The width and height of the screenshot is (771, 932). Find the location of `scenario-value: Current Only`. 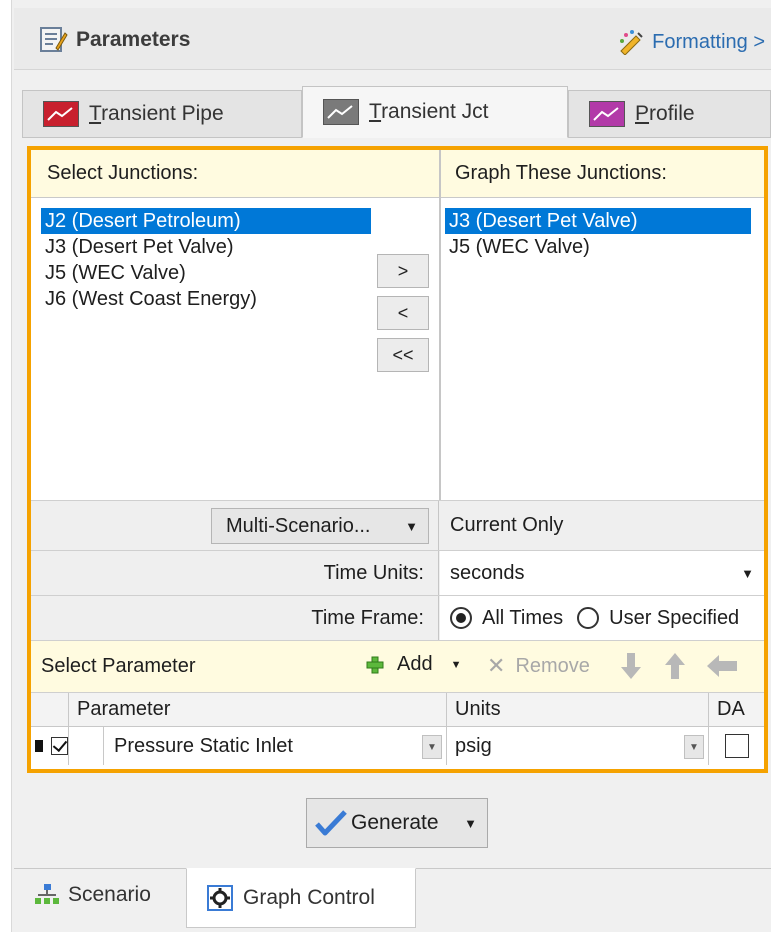

scenario-value: Current Only is located at coordinates (602, 525).